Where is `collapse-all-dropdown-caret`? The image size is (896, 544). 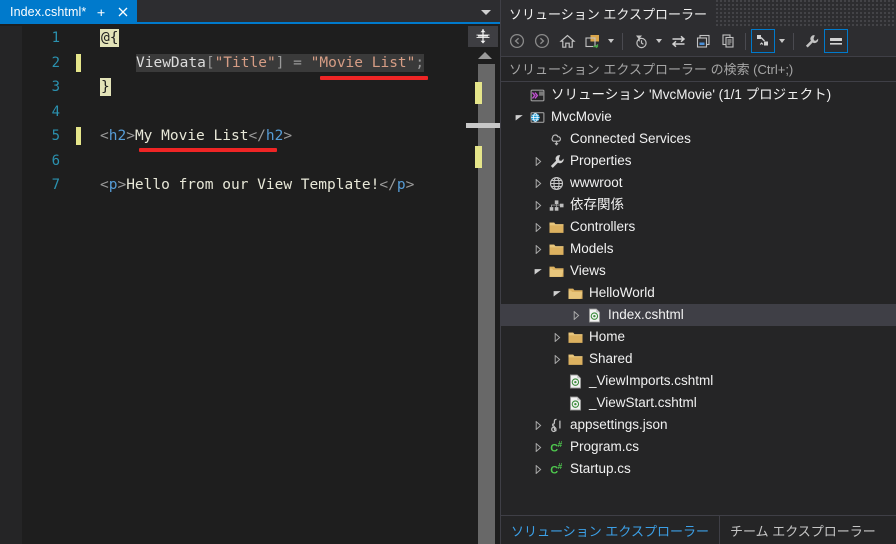
collapse-all-dropdown-caret is located at coordinates (782, 41).